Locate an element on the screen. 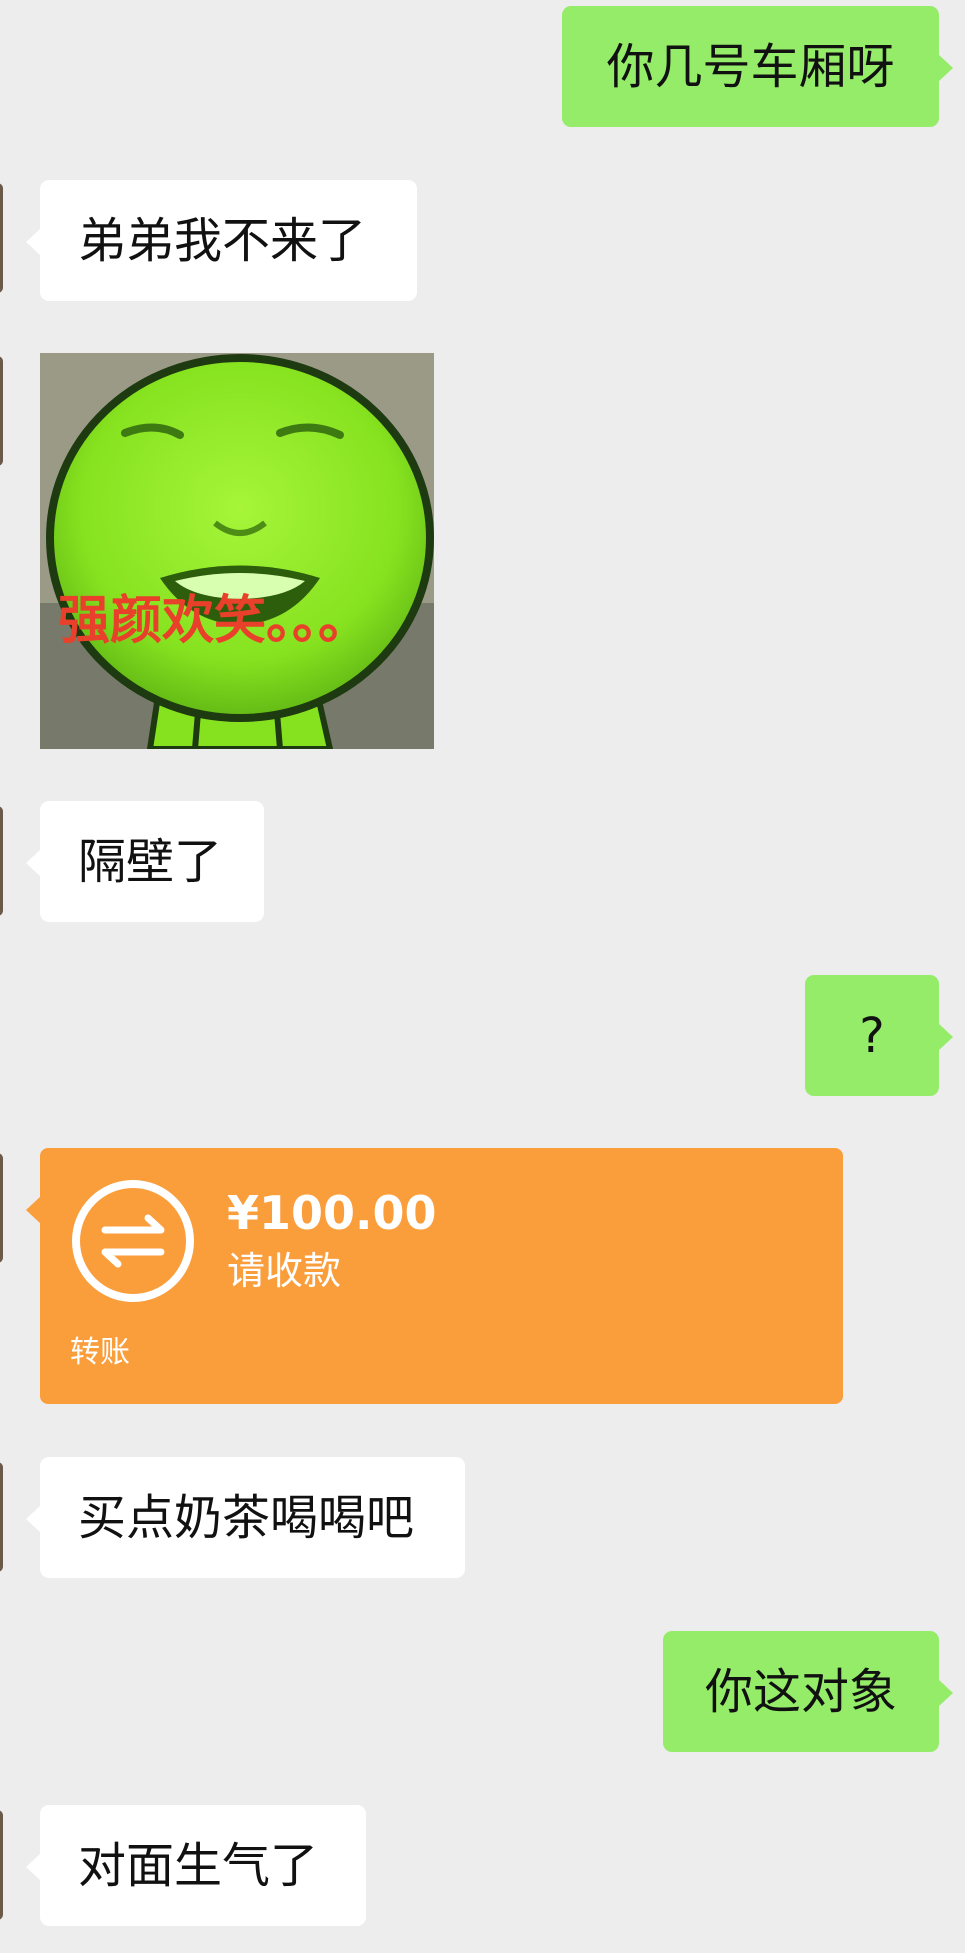 The width and height of the screenshot is (965, 1953). message-bubble-incoming: 弟弟我不来了 is located at coordinates (221, 240).